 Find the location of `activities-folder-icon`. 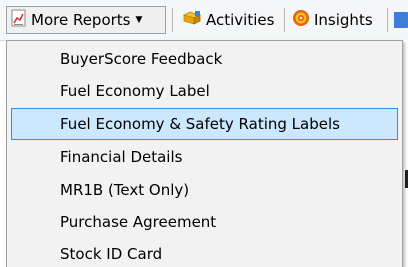

activities-folder-icon is located at coordinates (192, 20).